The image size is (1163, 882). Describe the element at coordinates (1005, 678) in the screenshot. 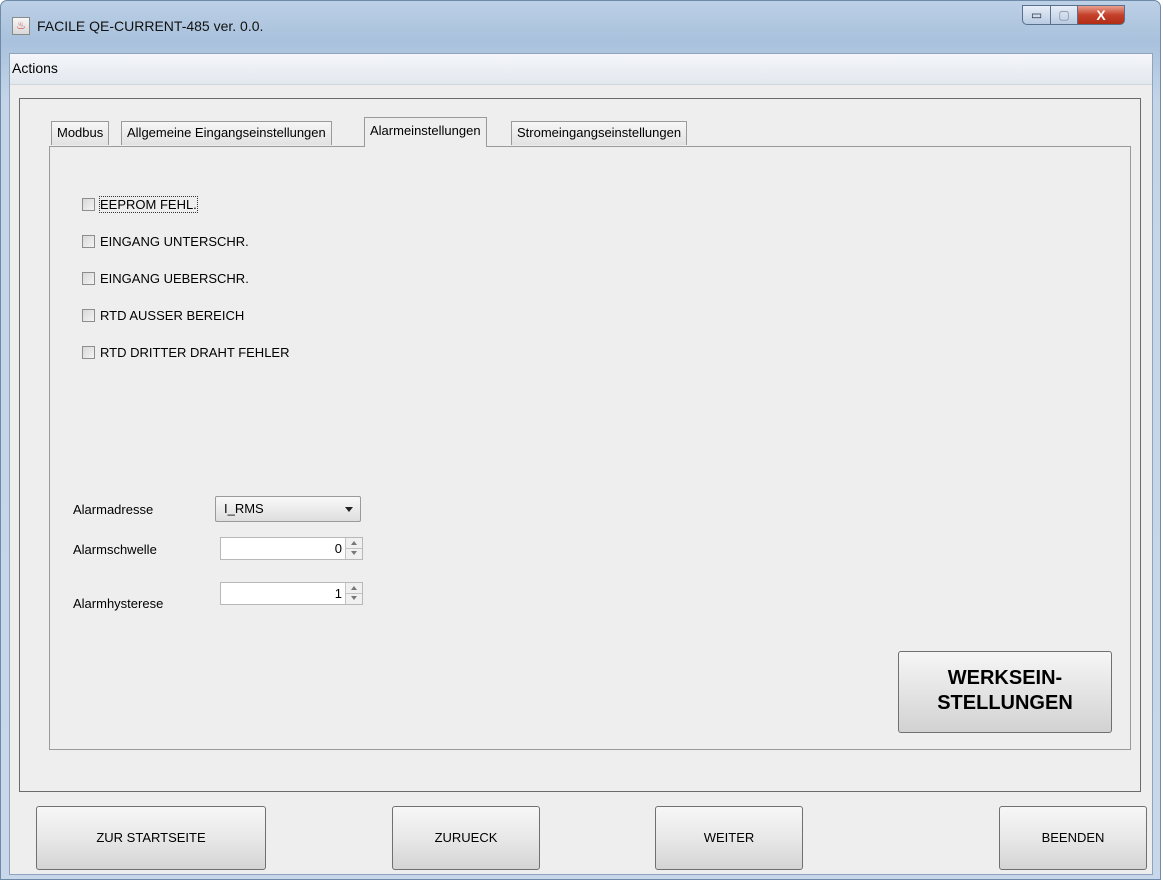

I see `factory-settings-label-line1: WERKSEIN-` at that location.